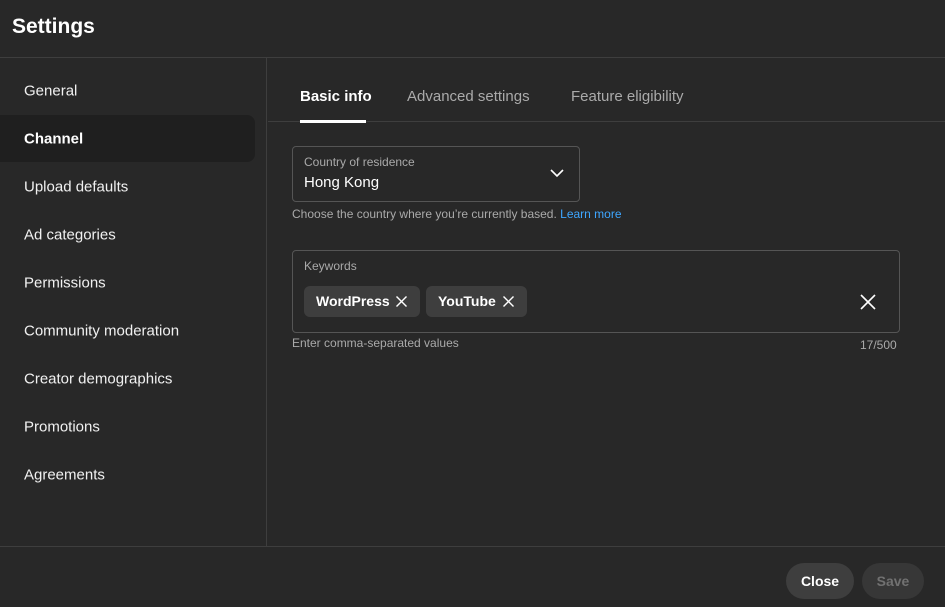 This screenshot has height=607, width=945. Describe the element at coordinates (53, 26) in the screenshot. I see `dialog-title: Settings` at that location.